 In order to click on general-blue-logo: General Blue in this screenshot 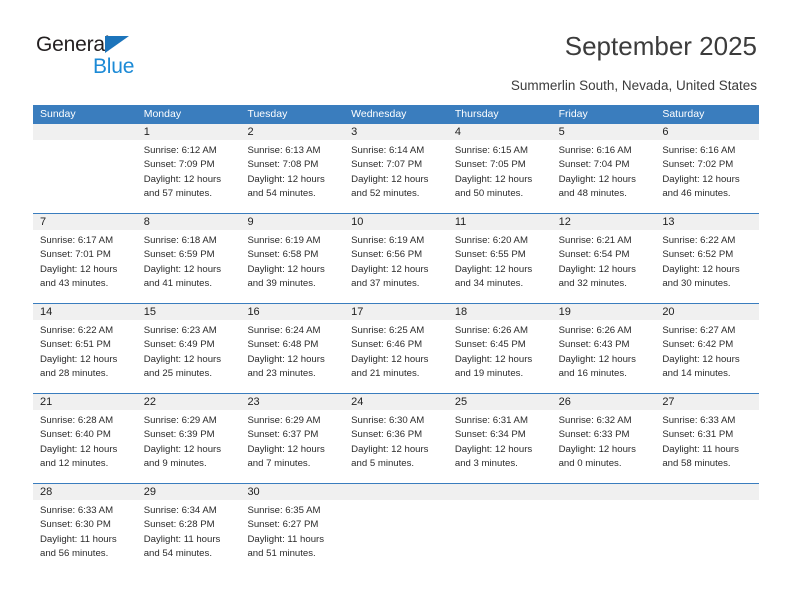, I will do `click(136, 57)`.